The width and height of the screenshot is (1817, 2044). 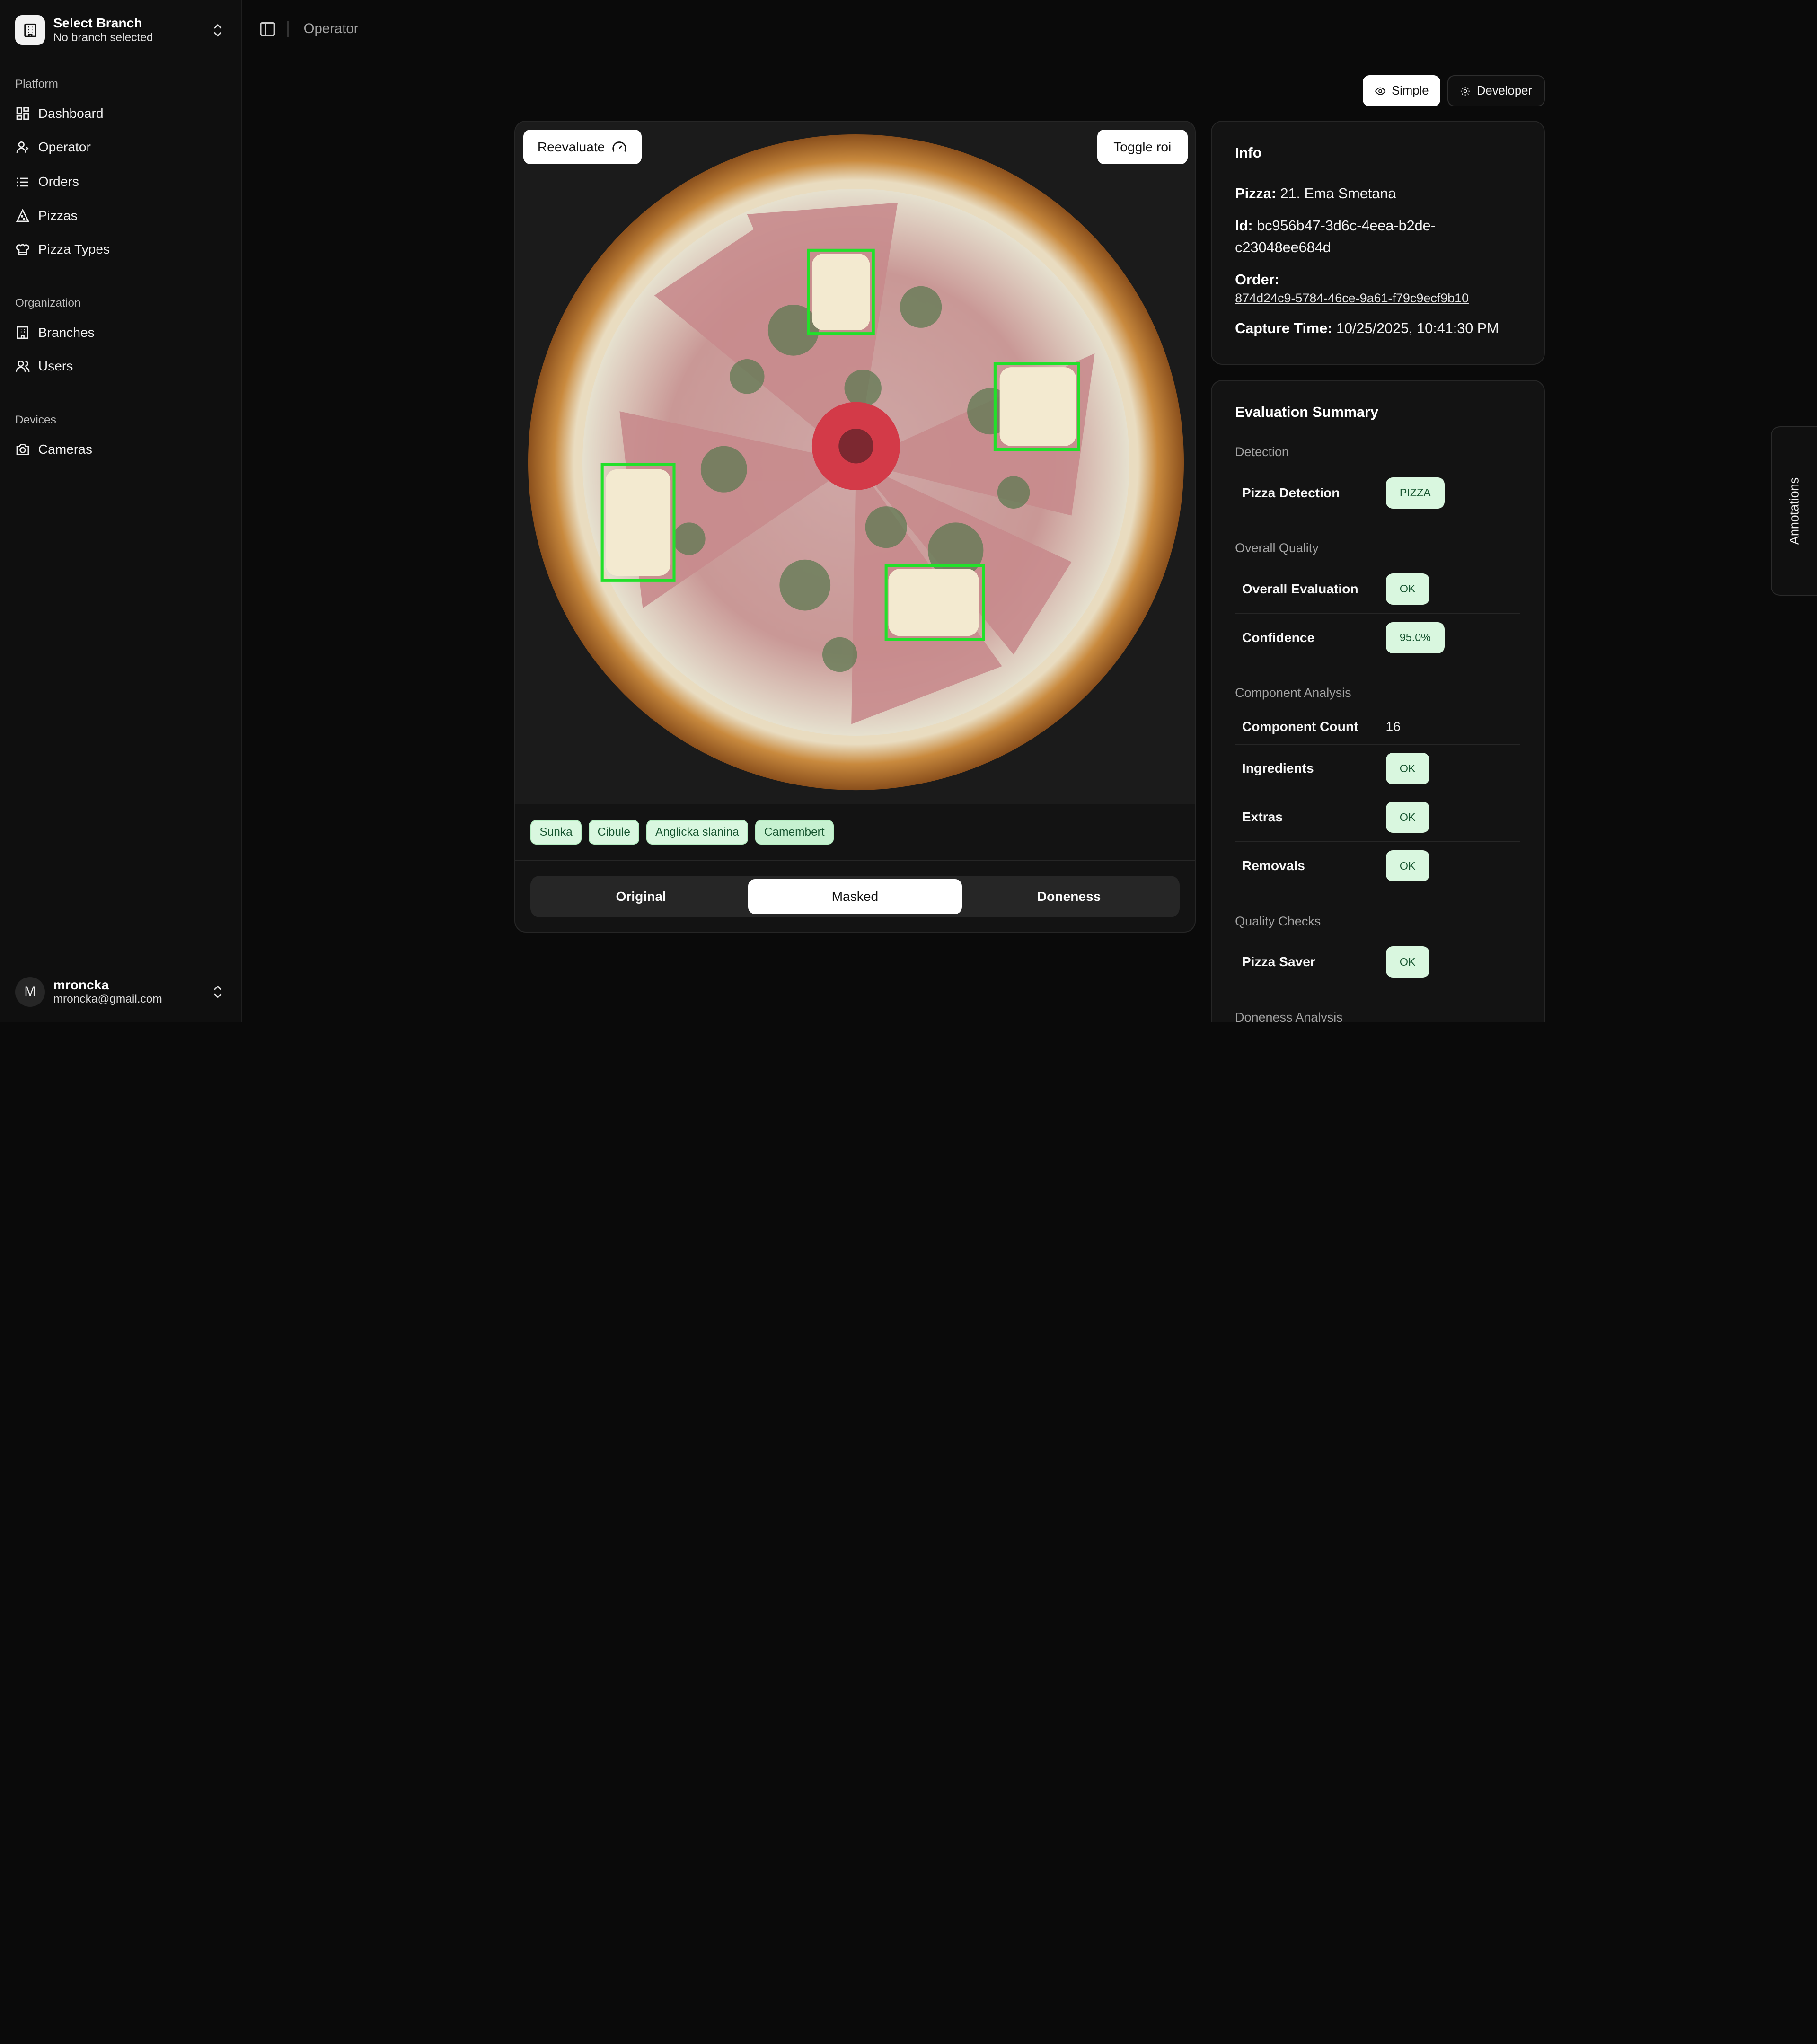 I want to click on sidebar-item-label: Cameras, so click(x=65, y=449).